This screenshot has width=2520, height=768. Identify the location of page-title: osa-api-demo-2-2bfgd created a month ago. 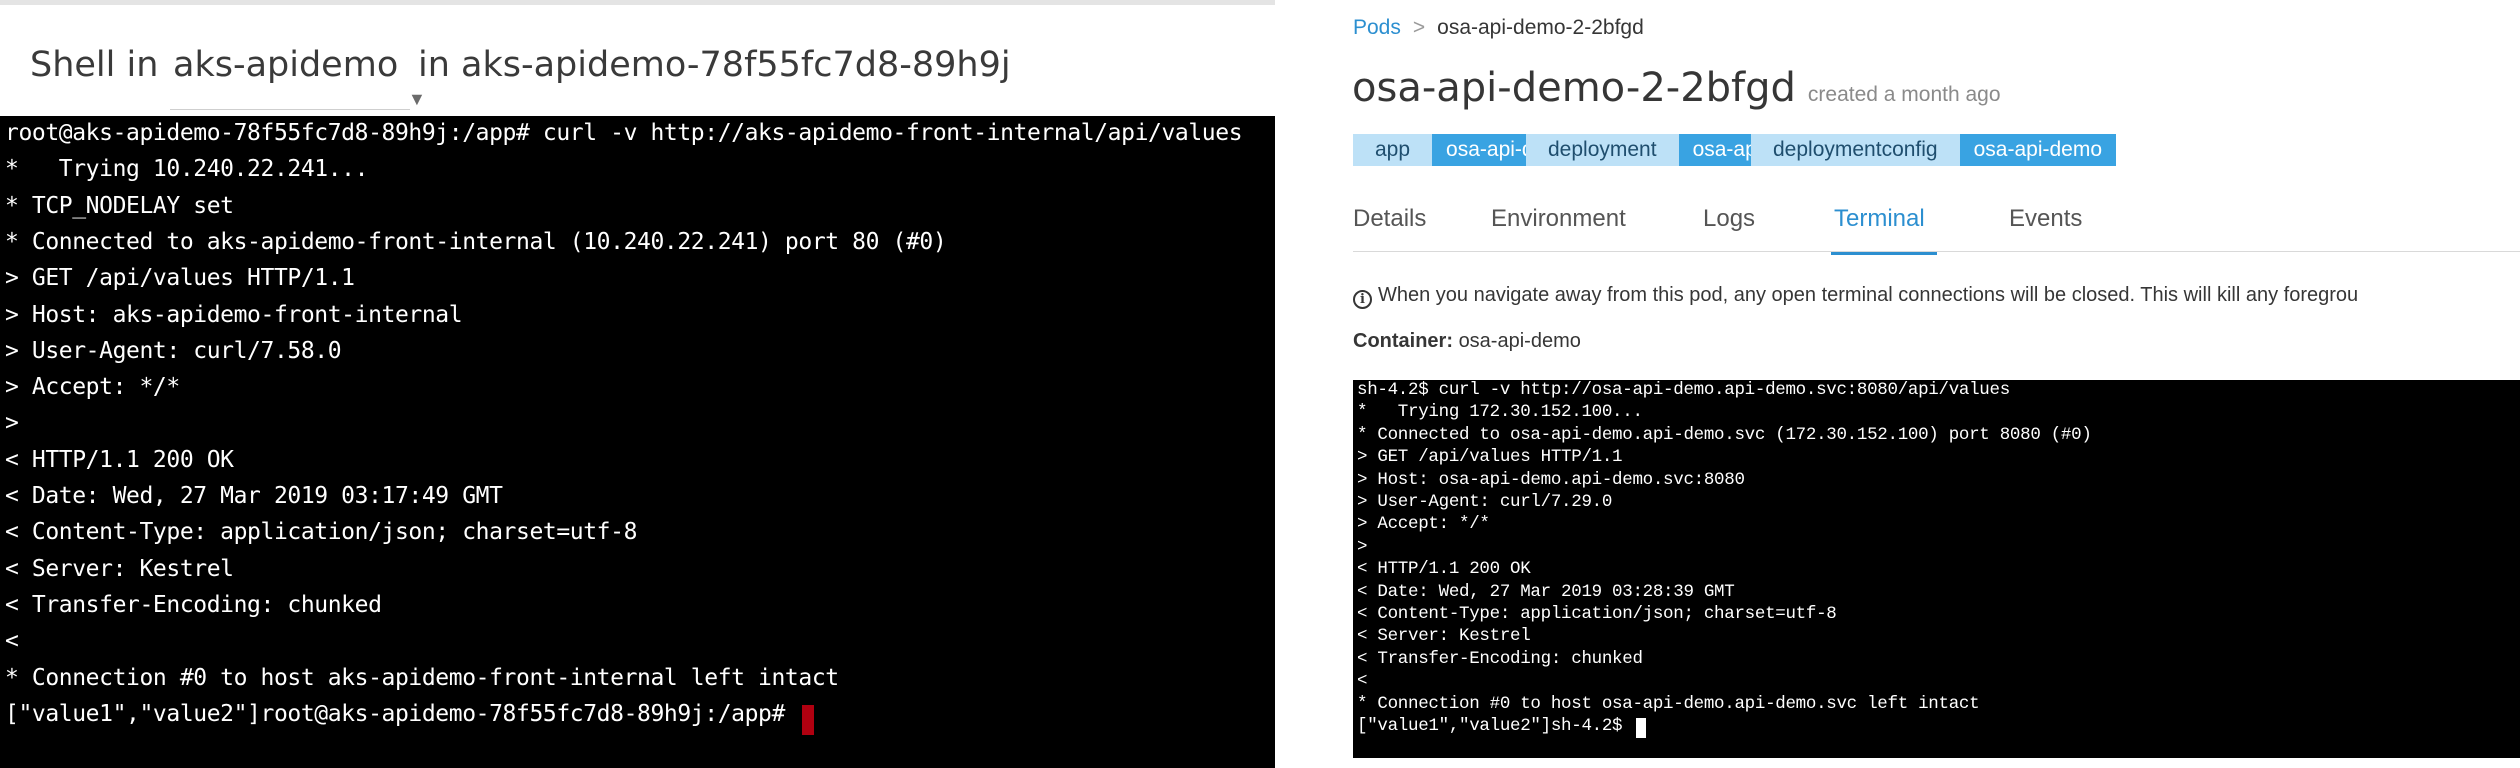
(1676, 88).